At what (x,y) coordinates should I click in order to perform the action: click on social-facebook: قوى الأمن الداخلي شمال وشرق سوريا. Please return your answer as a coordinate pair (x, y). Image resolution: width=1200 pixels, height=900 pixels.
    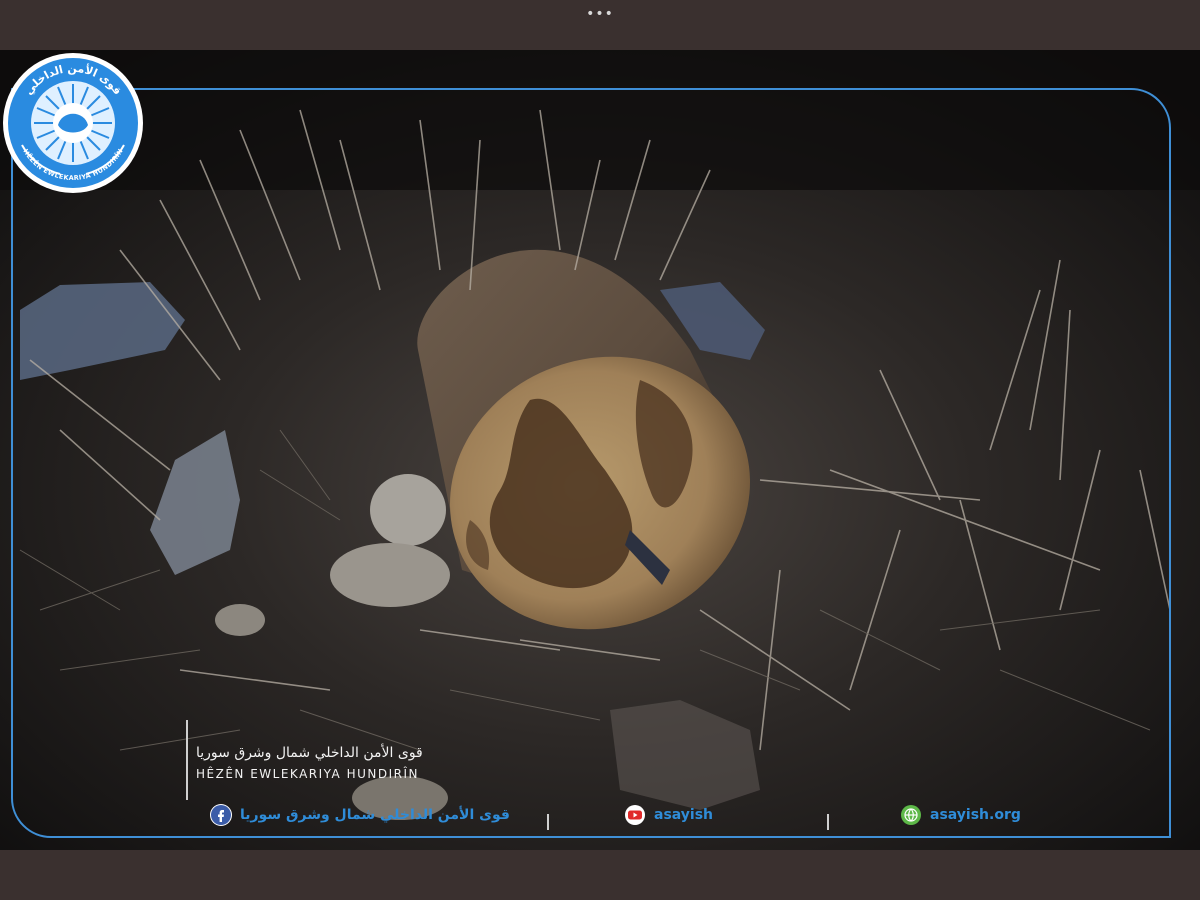
    Looking at the image, I should click on (360, 815).